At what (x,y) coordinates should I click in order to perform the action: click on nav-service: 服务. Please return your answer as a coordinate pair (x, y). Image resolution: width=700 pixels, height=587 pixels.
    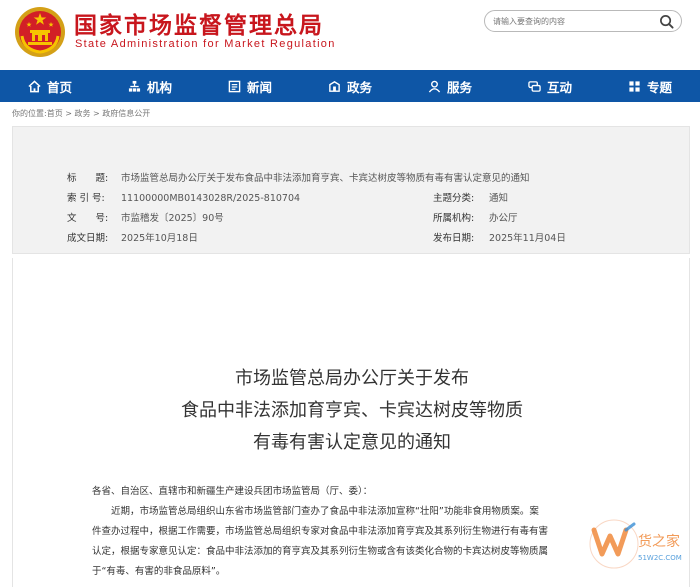
    Looking at the image, I should click on (450, 86).